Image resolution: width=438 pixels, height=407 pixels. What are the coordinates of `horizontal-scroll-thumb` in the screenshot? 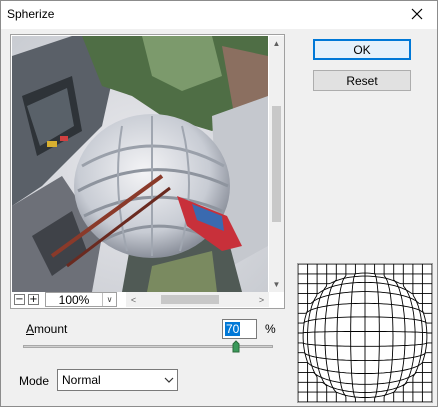 It's located at (190, 299).